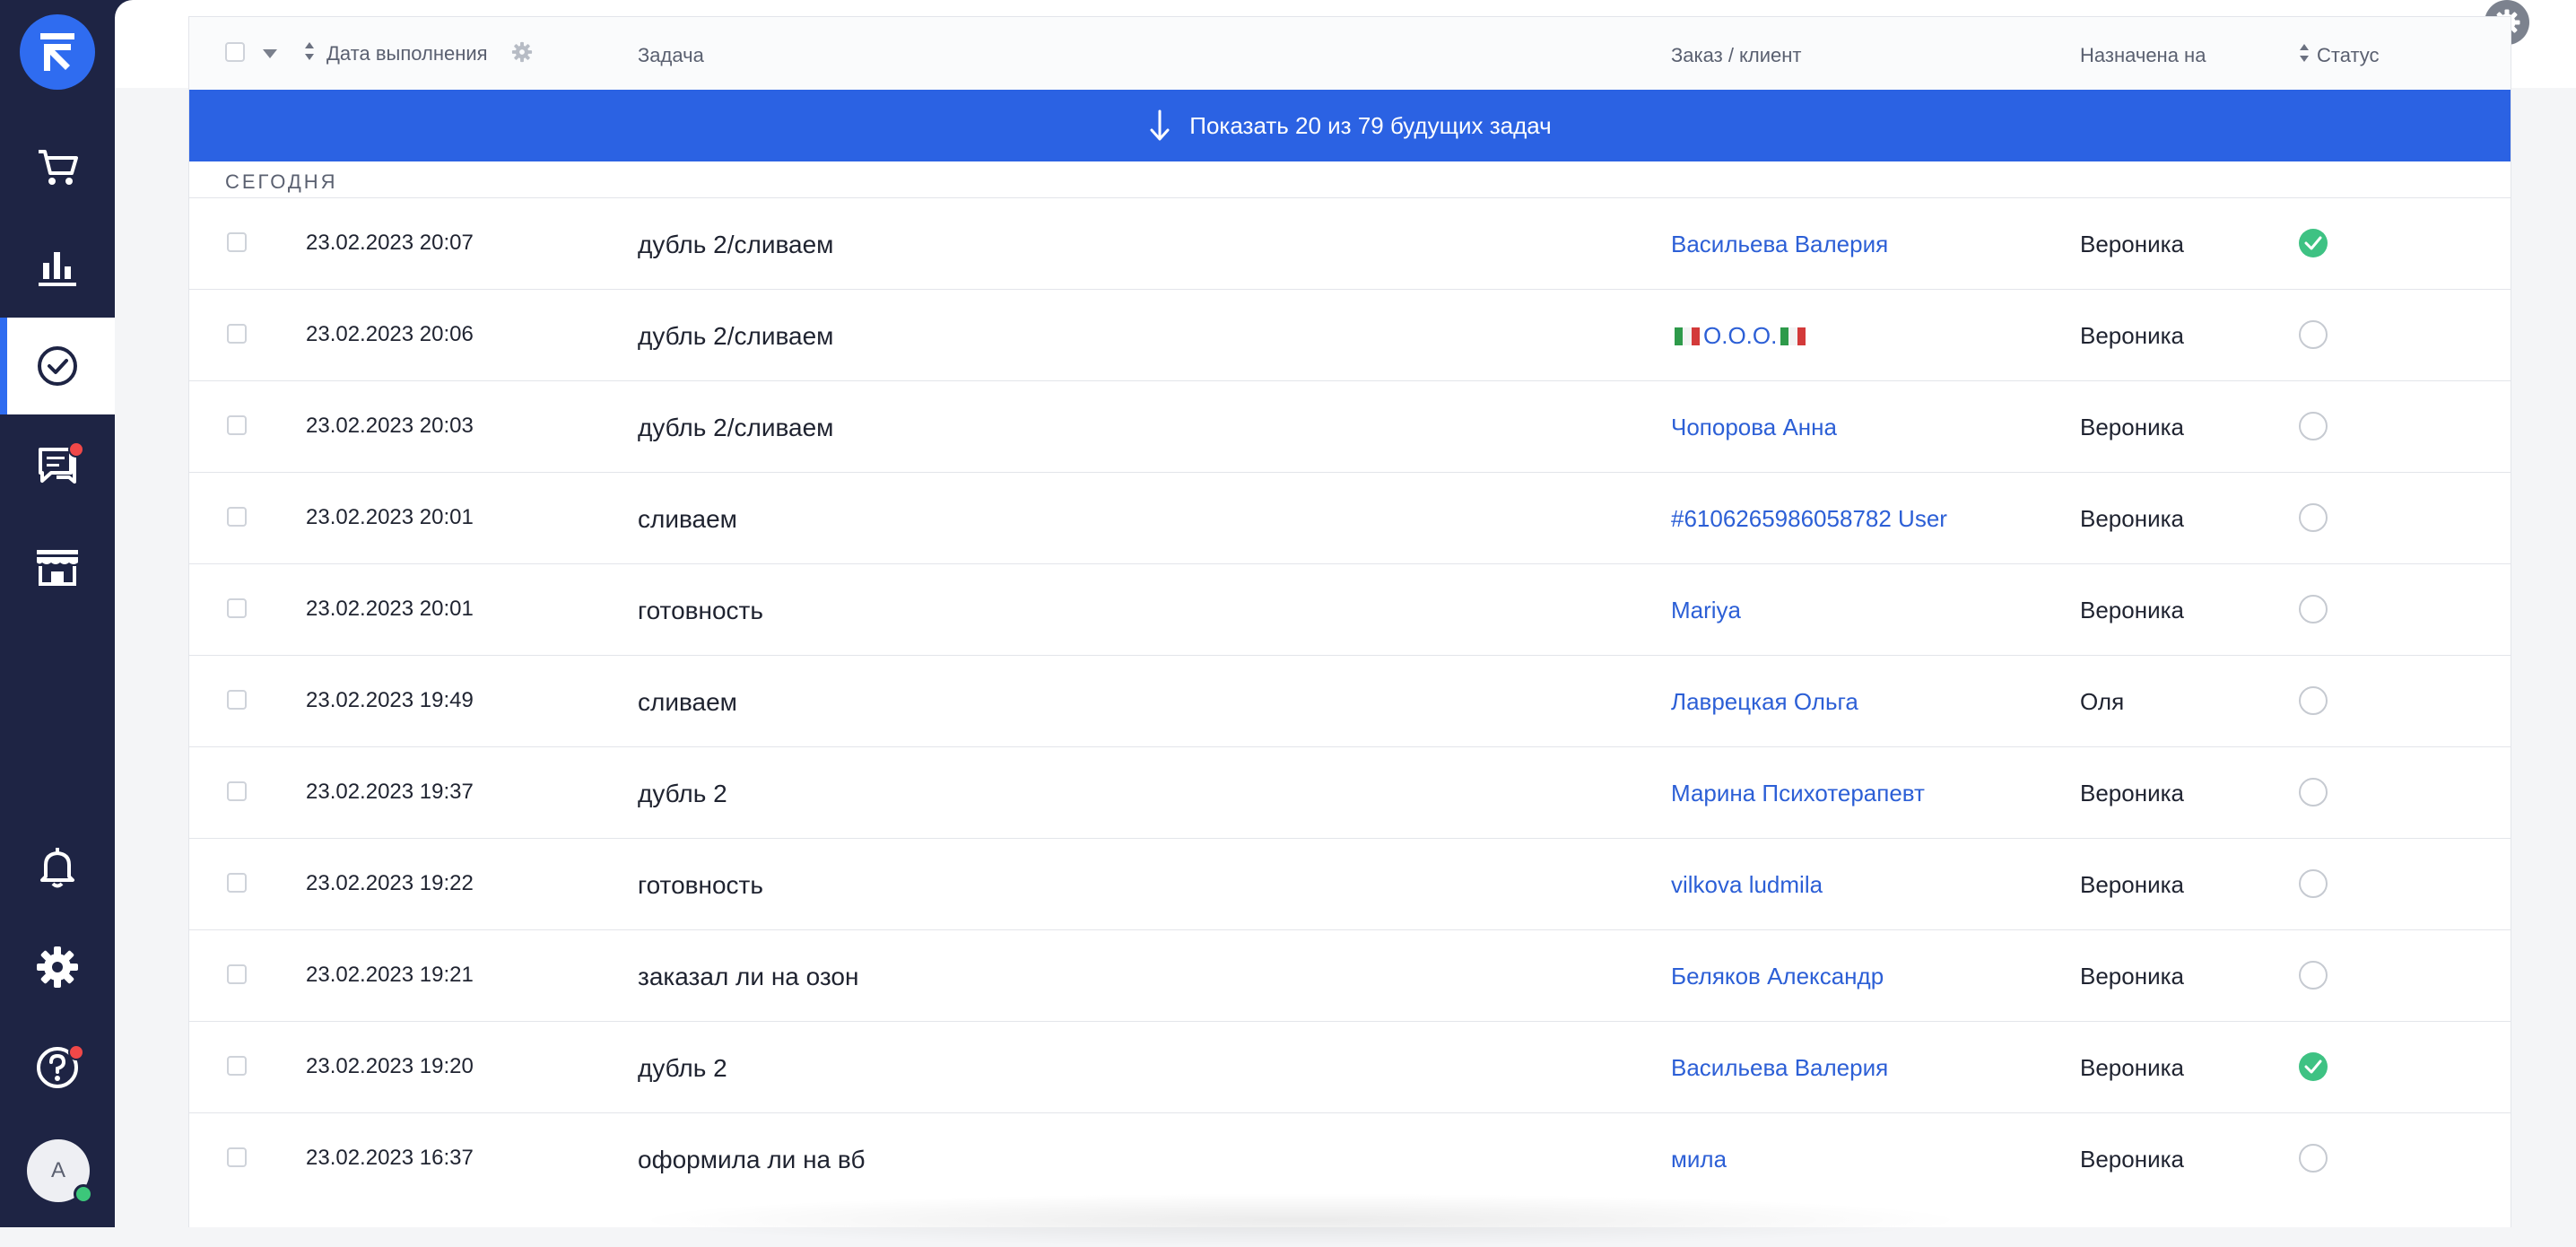  Describe the element at coordinates (1706, 610) in the screenshot. I see `task-client-link: Mariya` at that location.